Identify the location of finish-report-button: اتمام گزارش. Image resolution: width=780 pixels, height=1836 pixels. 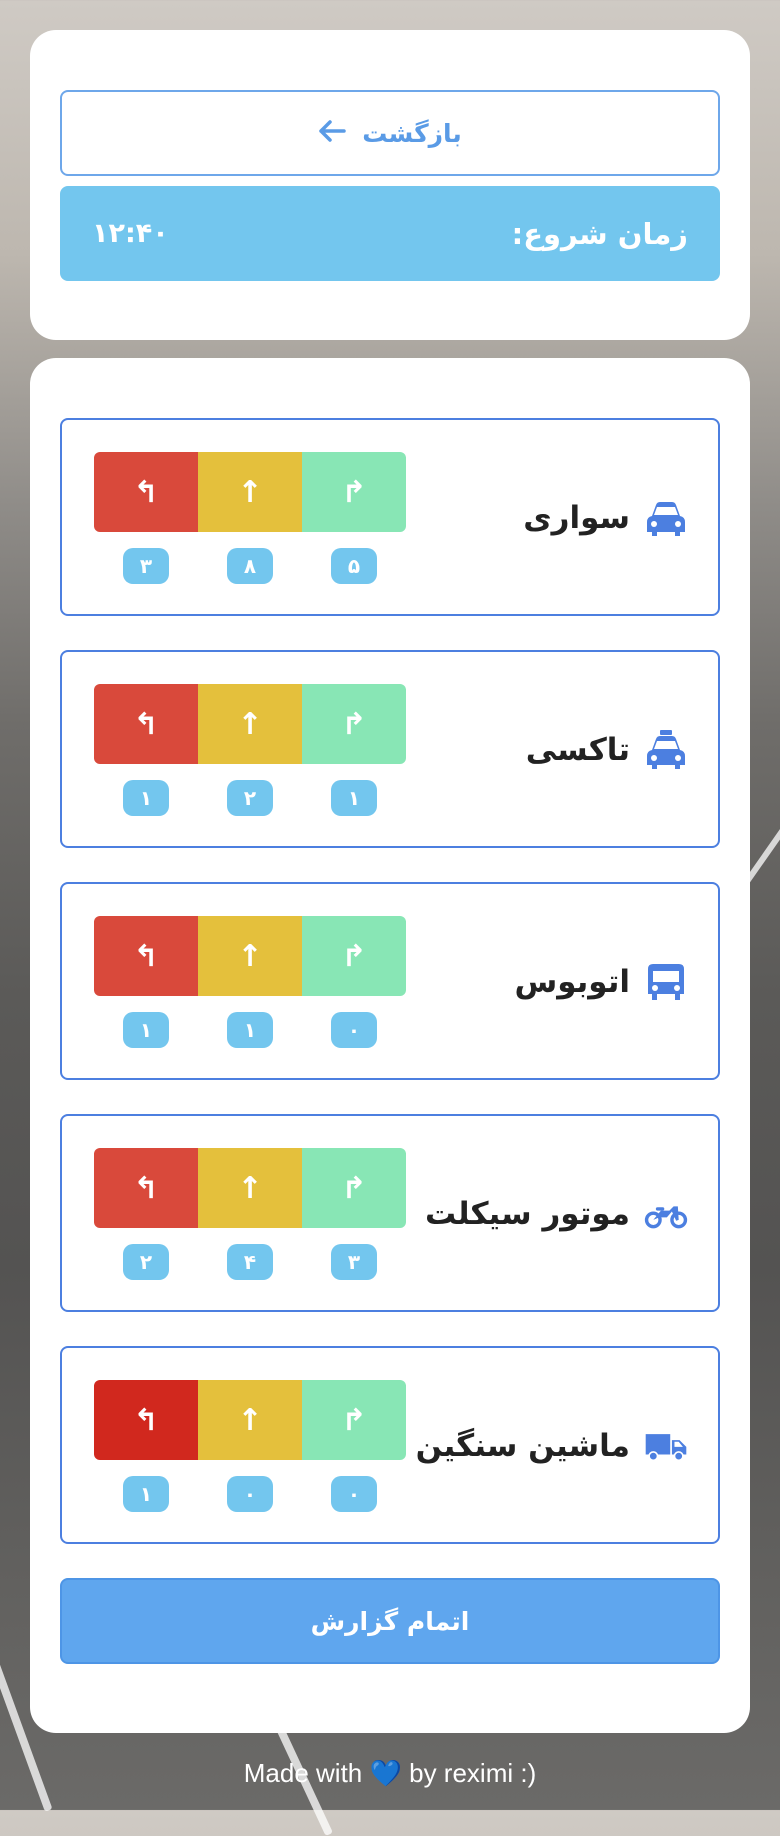
(390, 1621).